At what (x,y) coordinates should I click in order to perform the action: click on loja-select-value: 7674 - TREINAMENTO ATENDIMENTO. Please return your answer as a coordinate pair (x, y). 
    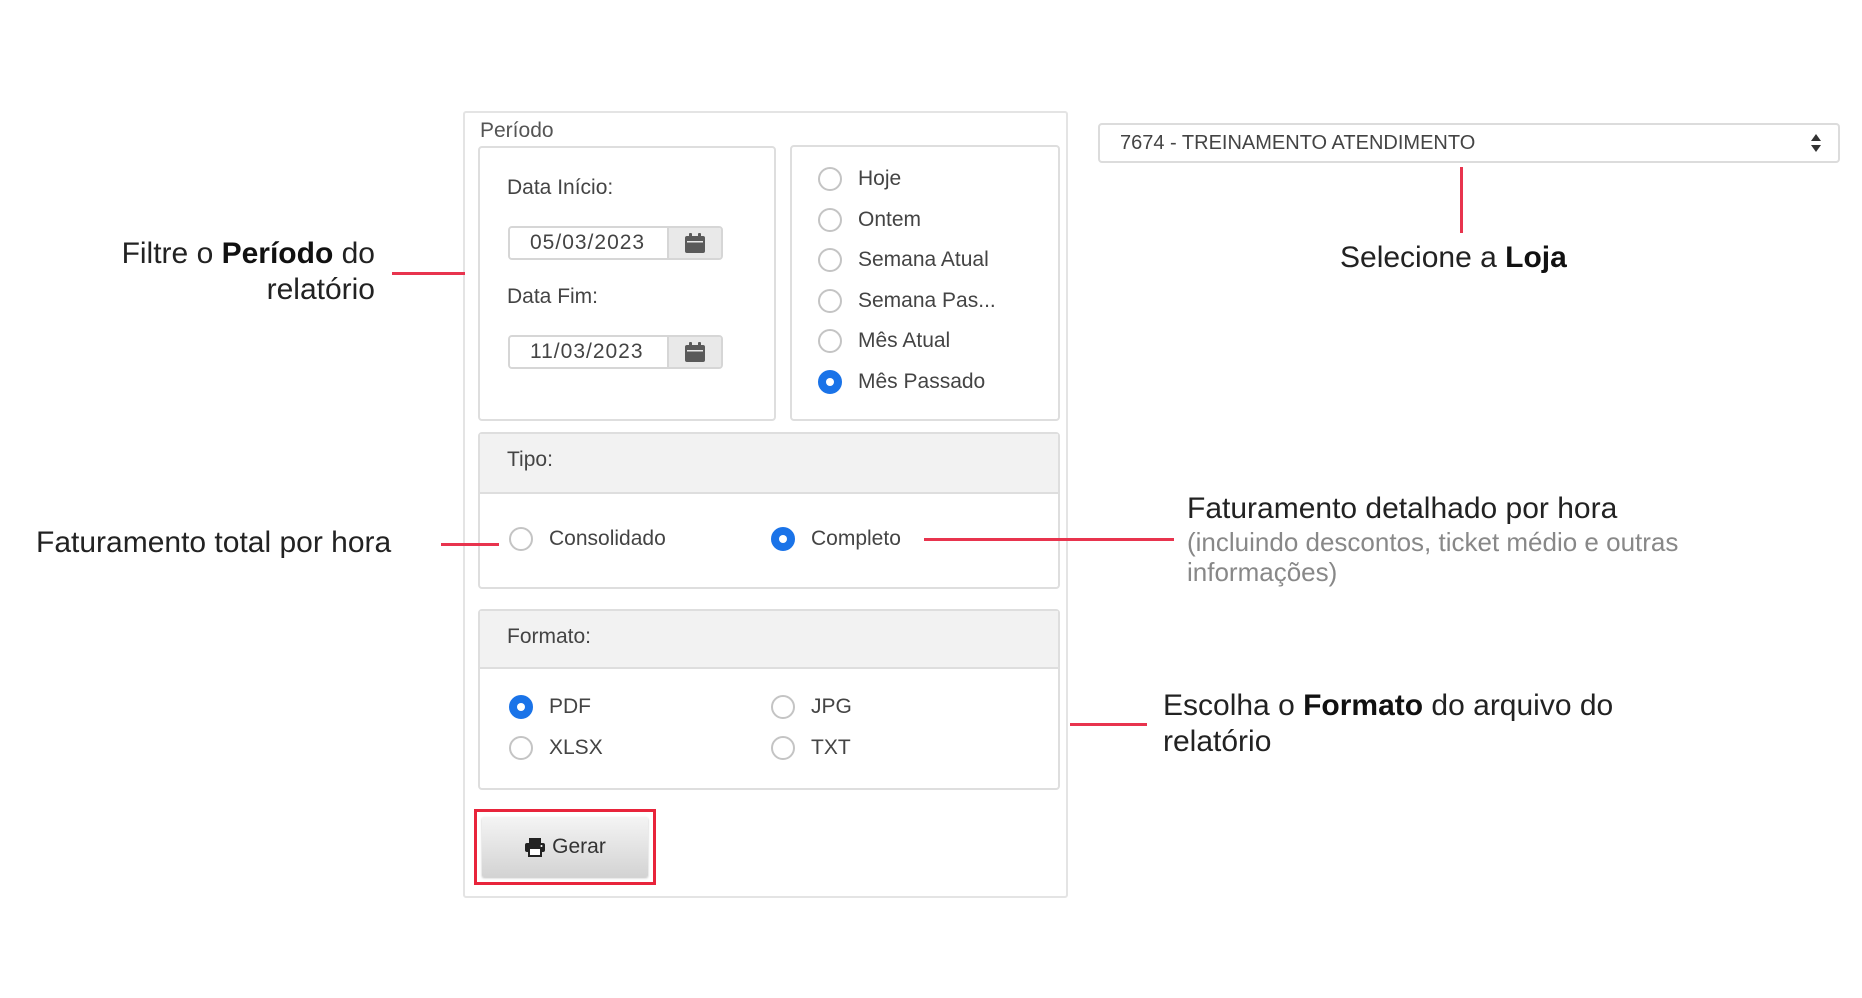
    Looking at the image, I should click on (1298, 142).